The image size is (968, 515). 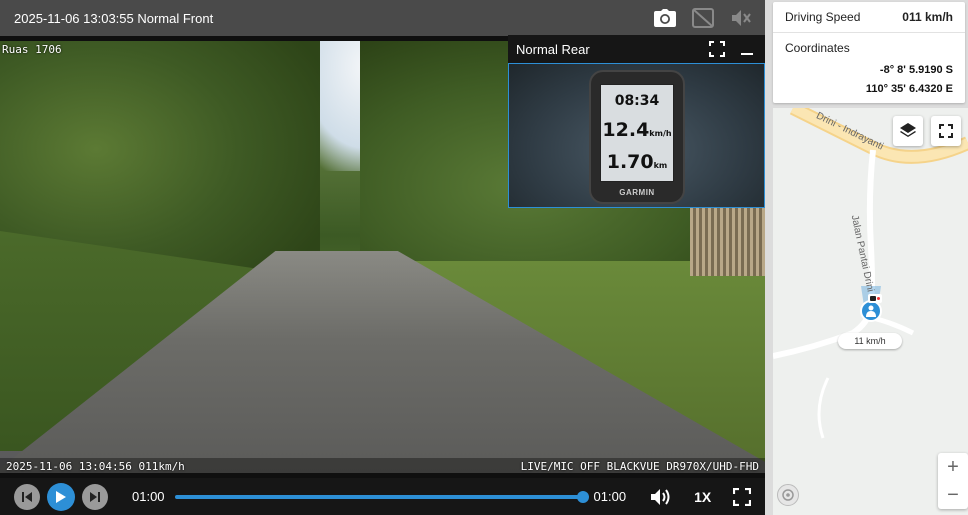 What do you see at coordinates (927, 17) in the screenshot?
I see `driving-speed-value: 011 km/h` at bounding box center [927, 17].